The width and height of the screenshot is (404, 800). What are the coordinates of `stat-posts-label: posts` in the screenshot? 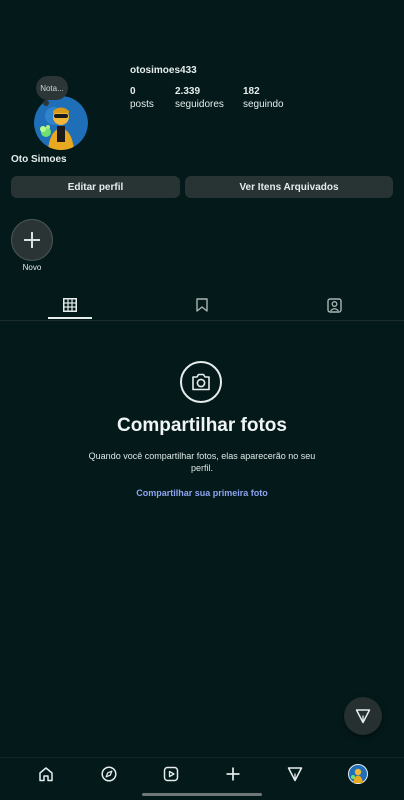 It's located at (142, 104).